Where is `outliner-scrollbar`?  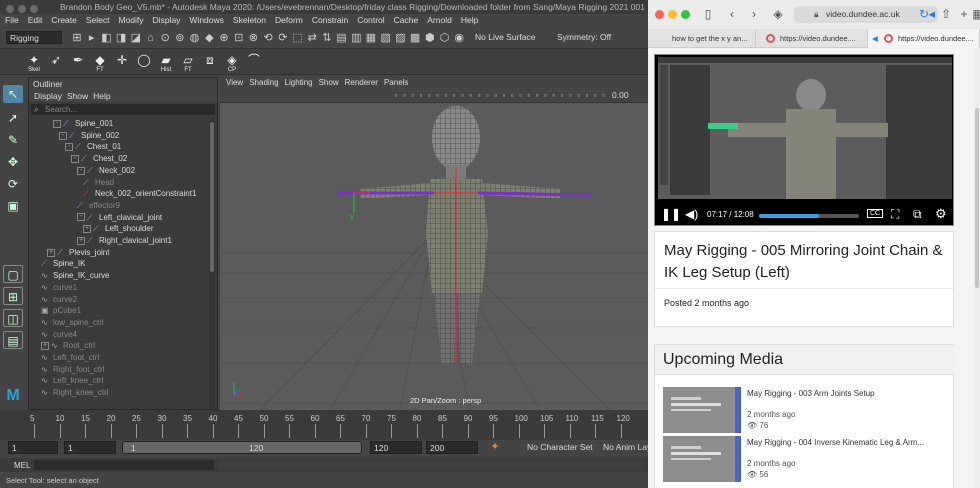
outliner-scrollbar is located at coordinates (212, 263).